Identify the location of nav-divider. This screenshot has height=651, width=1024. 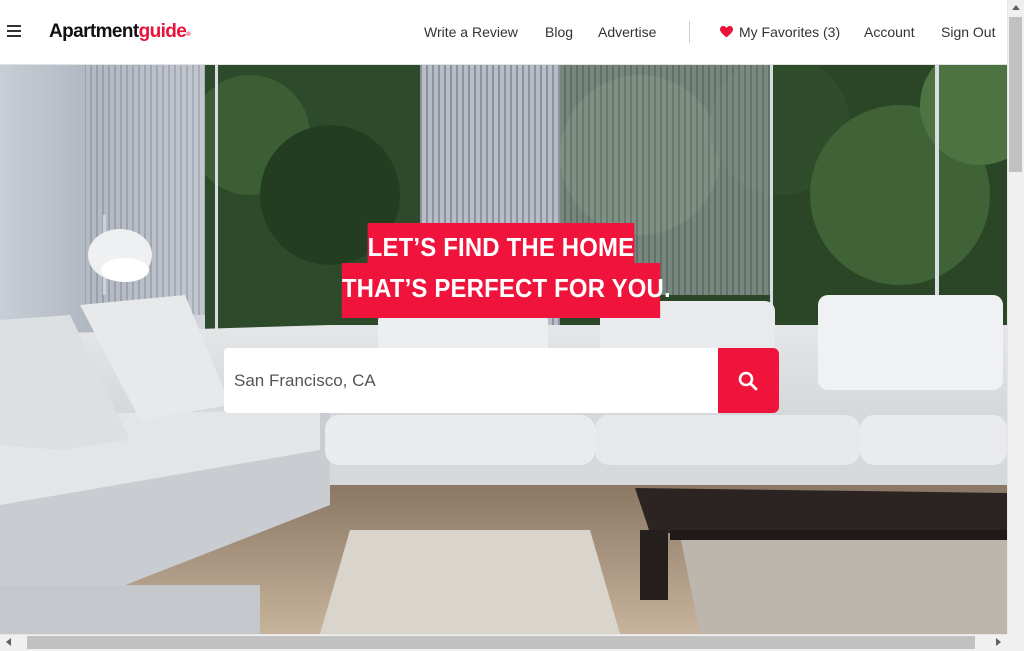
(689, 32).